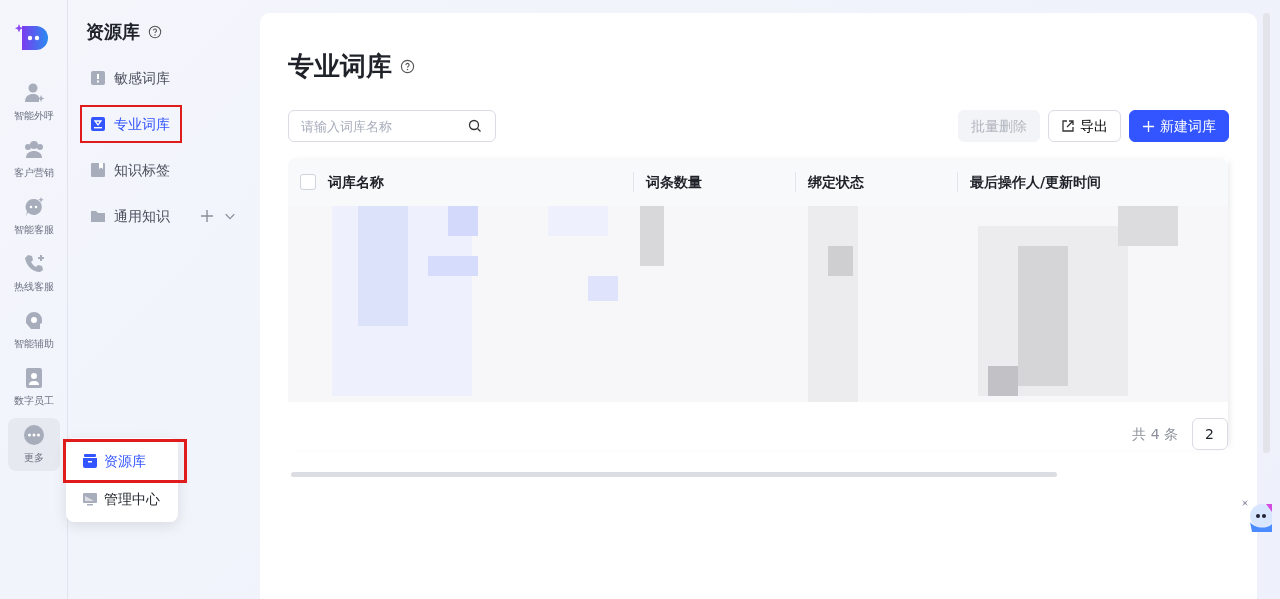 This screenshot has width=1280, height=599. I want to click on plus-icon, so click(1148, 126).